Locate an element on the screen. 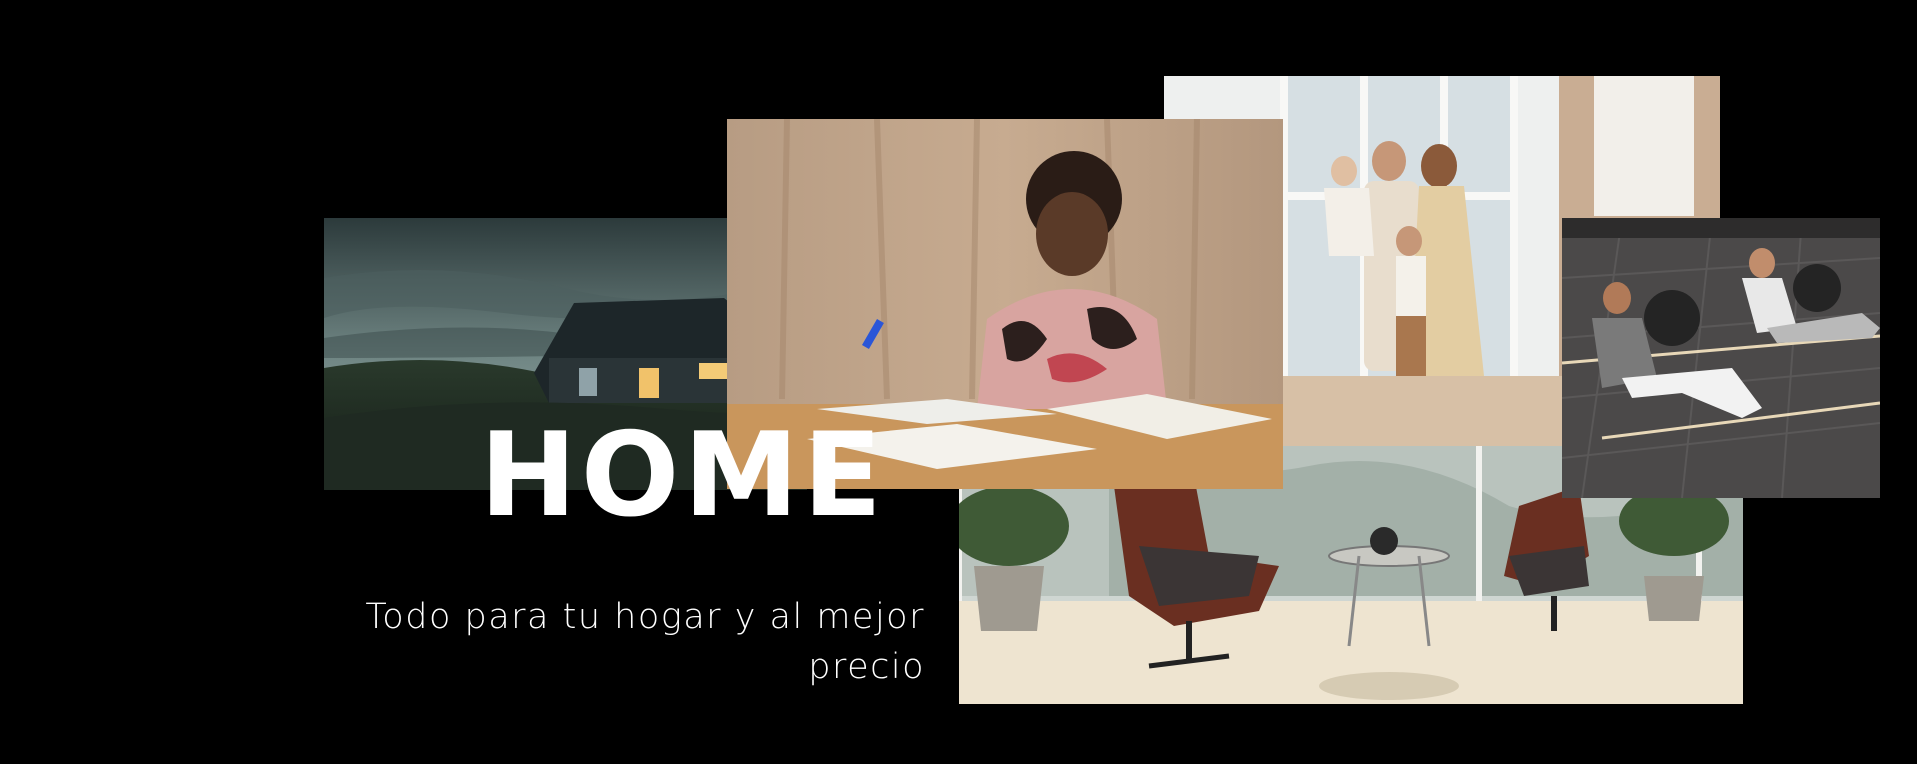  hero-subtitle-line-1: Todo para tu hogar y al mejor is located at coordinates (645, 617).